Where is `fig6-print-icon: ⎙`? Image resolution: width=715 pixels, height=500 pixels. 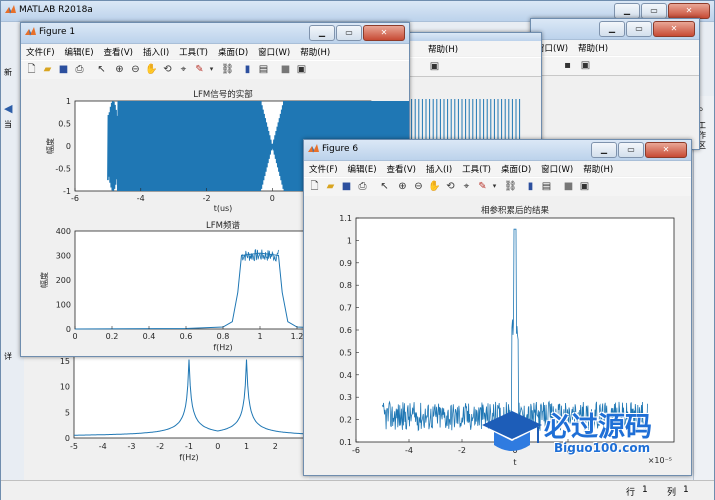
fig6-print-icon: ⎙ is located at coordinates (362, 186).